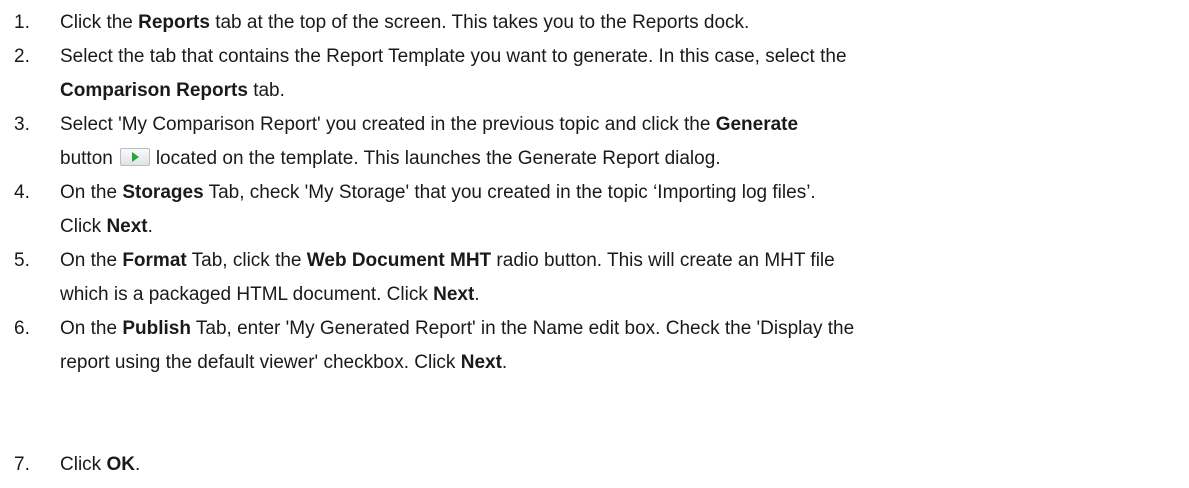  What do you see at coordinates (22, 328) in the screenshot?
I see `step-number: 6.` at bounding box center [22, 328].